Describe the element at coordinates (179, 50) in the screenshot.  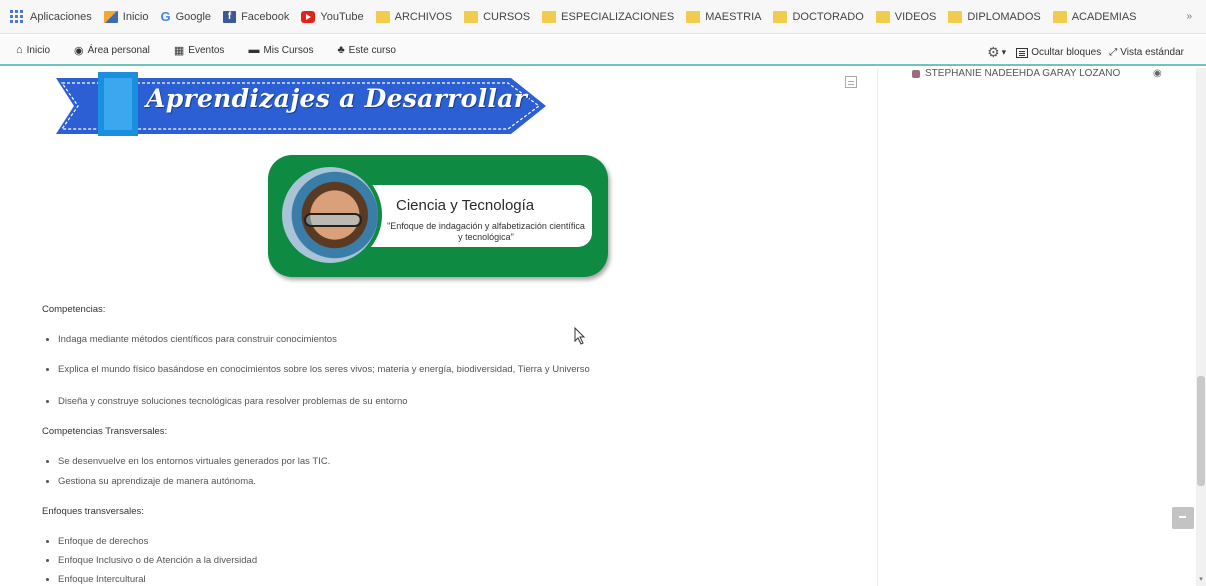
I see `calendar-icon: ▦` at that location.